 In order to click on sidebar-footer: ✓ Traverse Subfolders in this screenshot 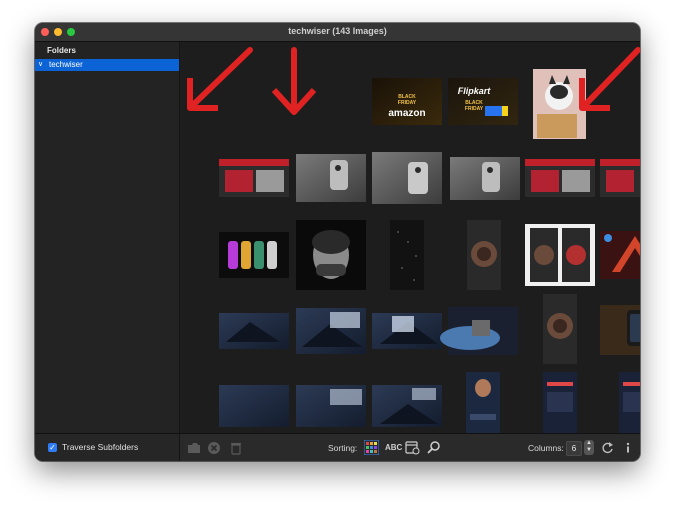, I will do `click(107, 447)`.